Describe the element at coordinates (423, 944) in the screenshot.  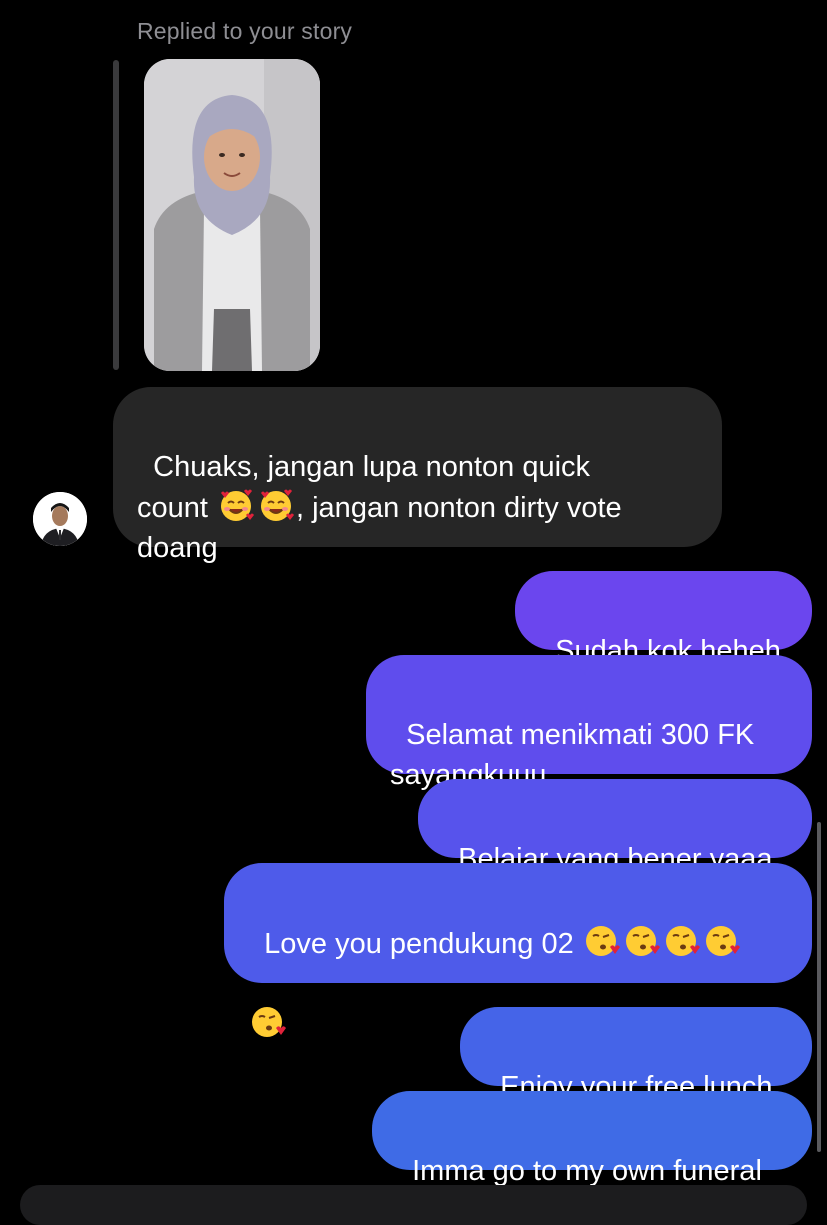
I see `message-text: Love you pendukung 02` at that location.